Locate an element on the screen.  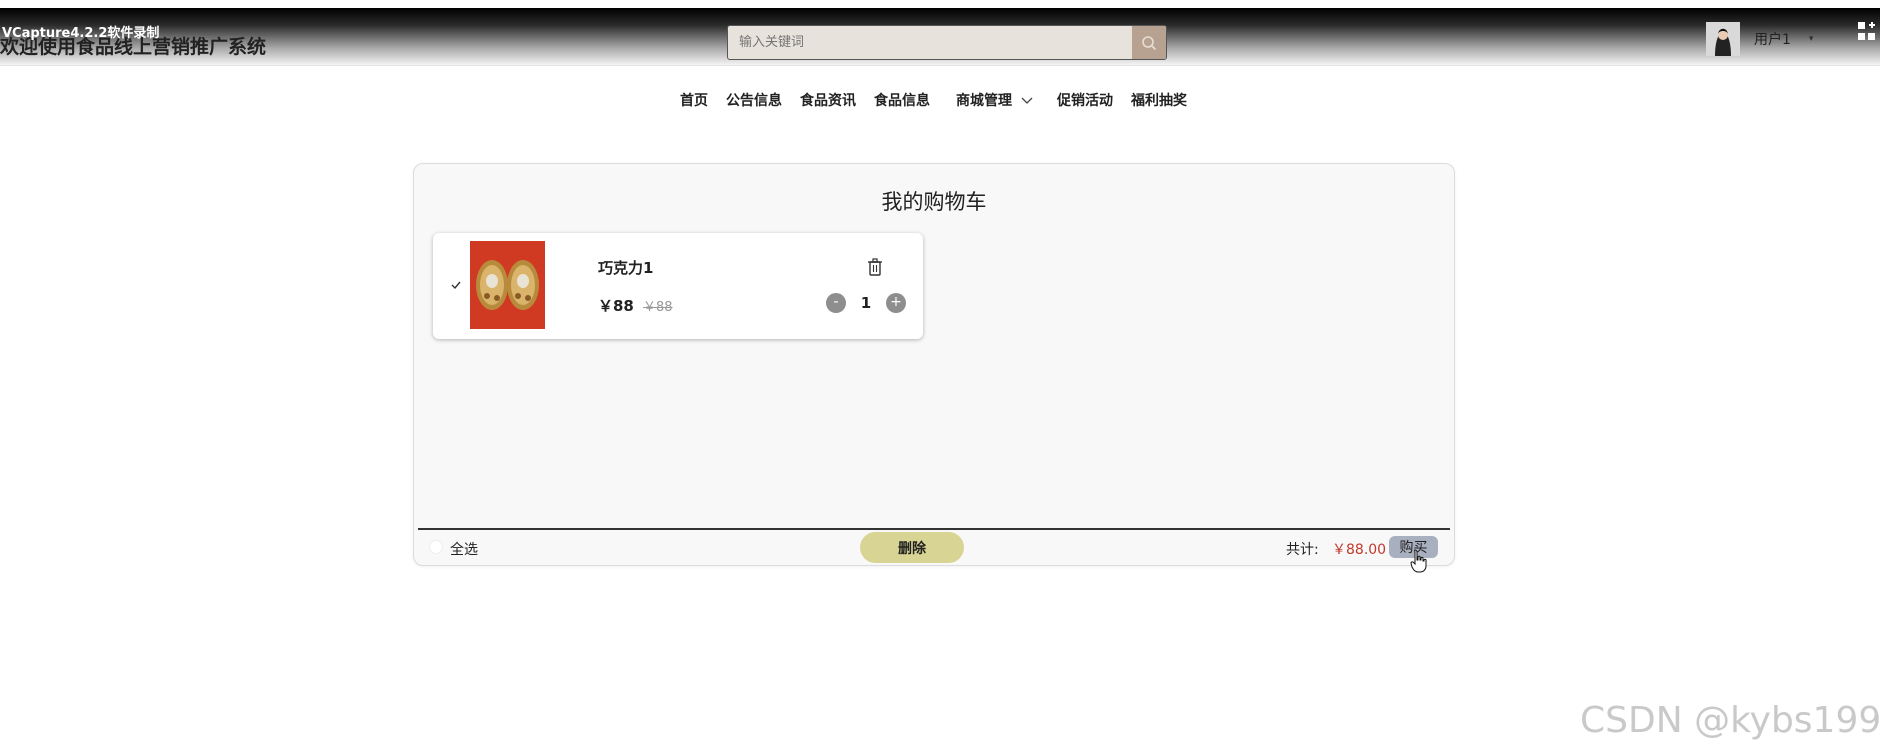
delete-button: 删除 is located at coordinates (912, 547).